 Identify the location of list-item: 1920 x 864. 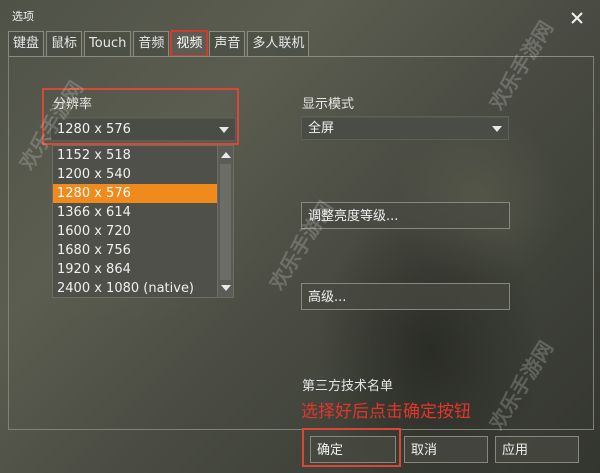
(135, 269).